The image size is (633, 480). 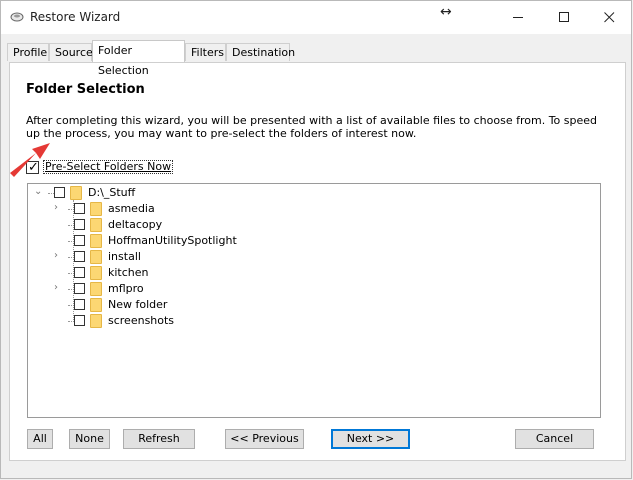 What do you see at coordinates (108, 167) in the screenshot?
I see `preselect-label: Pre-Select Folders Now` at bounding box center [108, 167].